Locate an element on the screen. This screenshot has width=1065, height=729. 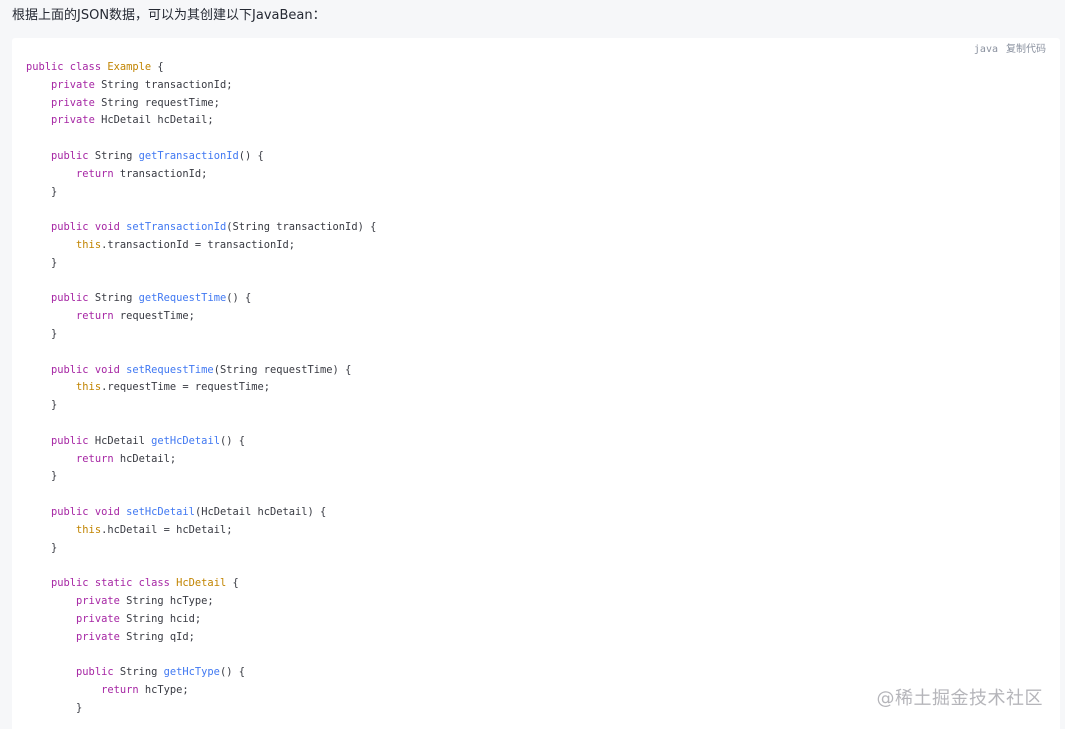
code-token: .requestTime = requestTime; is located at coordinates (185, 387).